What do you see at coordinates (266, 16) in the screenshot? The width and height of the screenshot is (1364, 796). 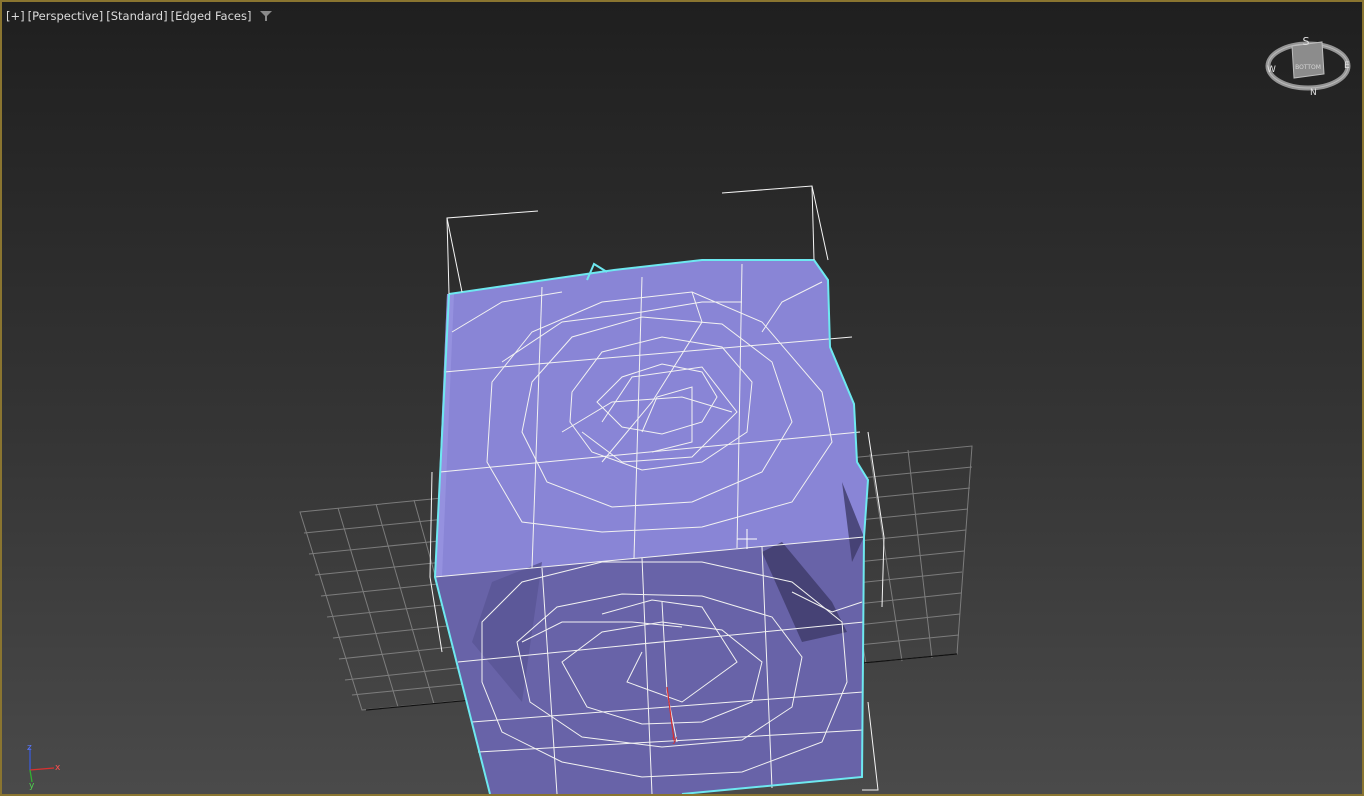 I see `filter-icon` at bounding box center [266, 16].